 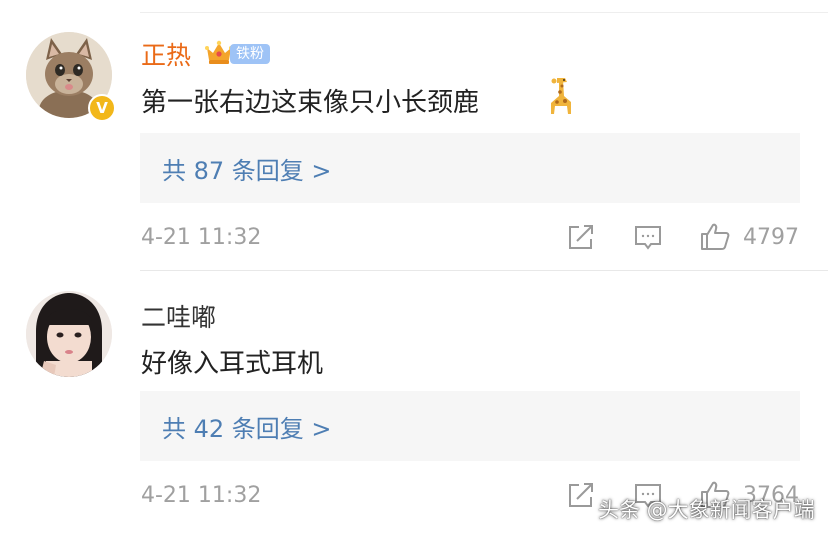 What do you see at coordinates (166, 54) in the screenshot?
I see `user-name: 正热` at bounding box center [166, 54].